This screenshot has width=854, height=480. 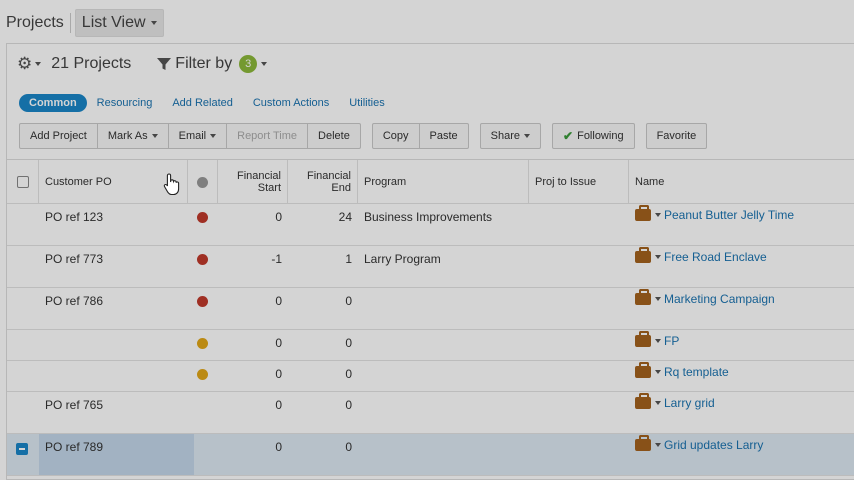 I want to click on share-label: Share, so click(x=505, y=136).